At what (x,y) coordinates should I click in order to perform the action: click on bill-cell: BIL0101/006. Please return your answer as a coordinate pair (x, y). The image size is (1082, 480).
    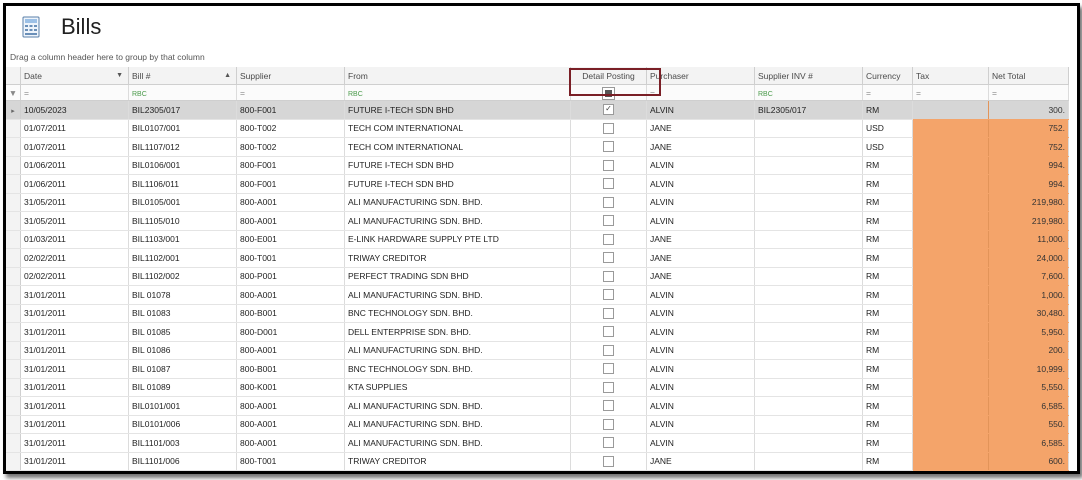
    Looking at the image, I should click on (182, 424).